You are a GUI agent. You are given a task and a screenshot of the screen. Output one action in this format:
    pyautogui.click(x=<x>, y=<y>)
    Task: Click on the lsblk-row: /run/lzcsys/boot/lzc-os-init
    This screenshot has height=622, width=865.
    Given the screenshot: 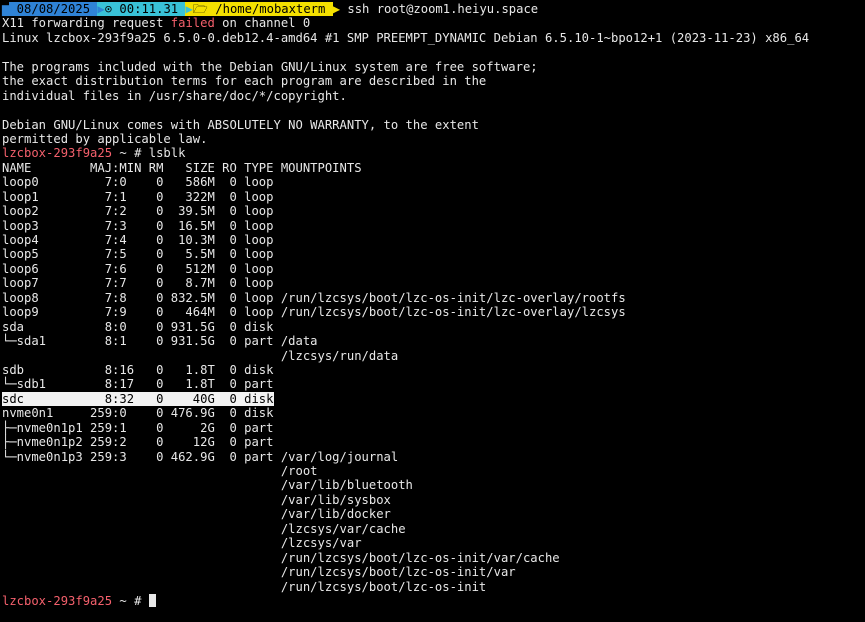 What is the action you would take?
    pyautogui.click(x=244, y=586)
    